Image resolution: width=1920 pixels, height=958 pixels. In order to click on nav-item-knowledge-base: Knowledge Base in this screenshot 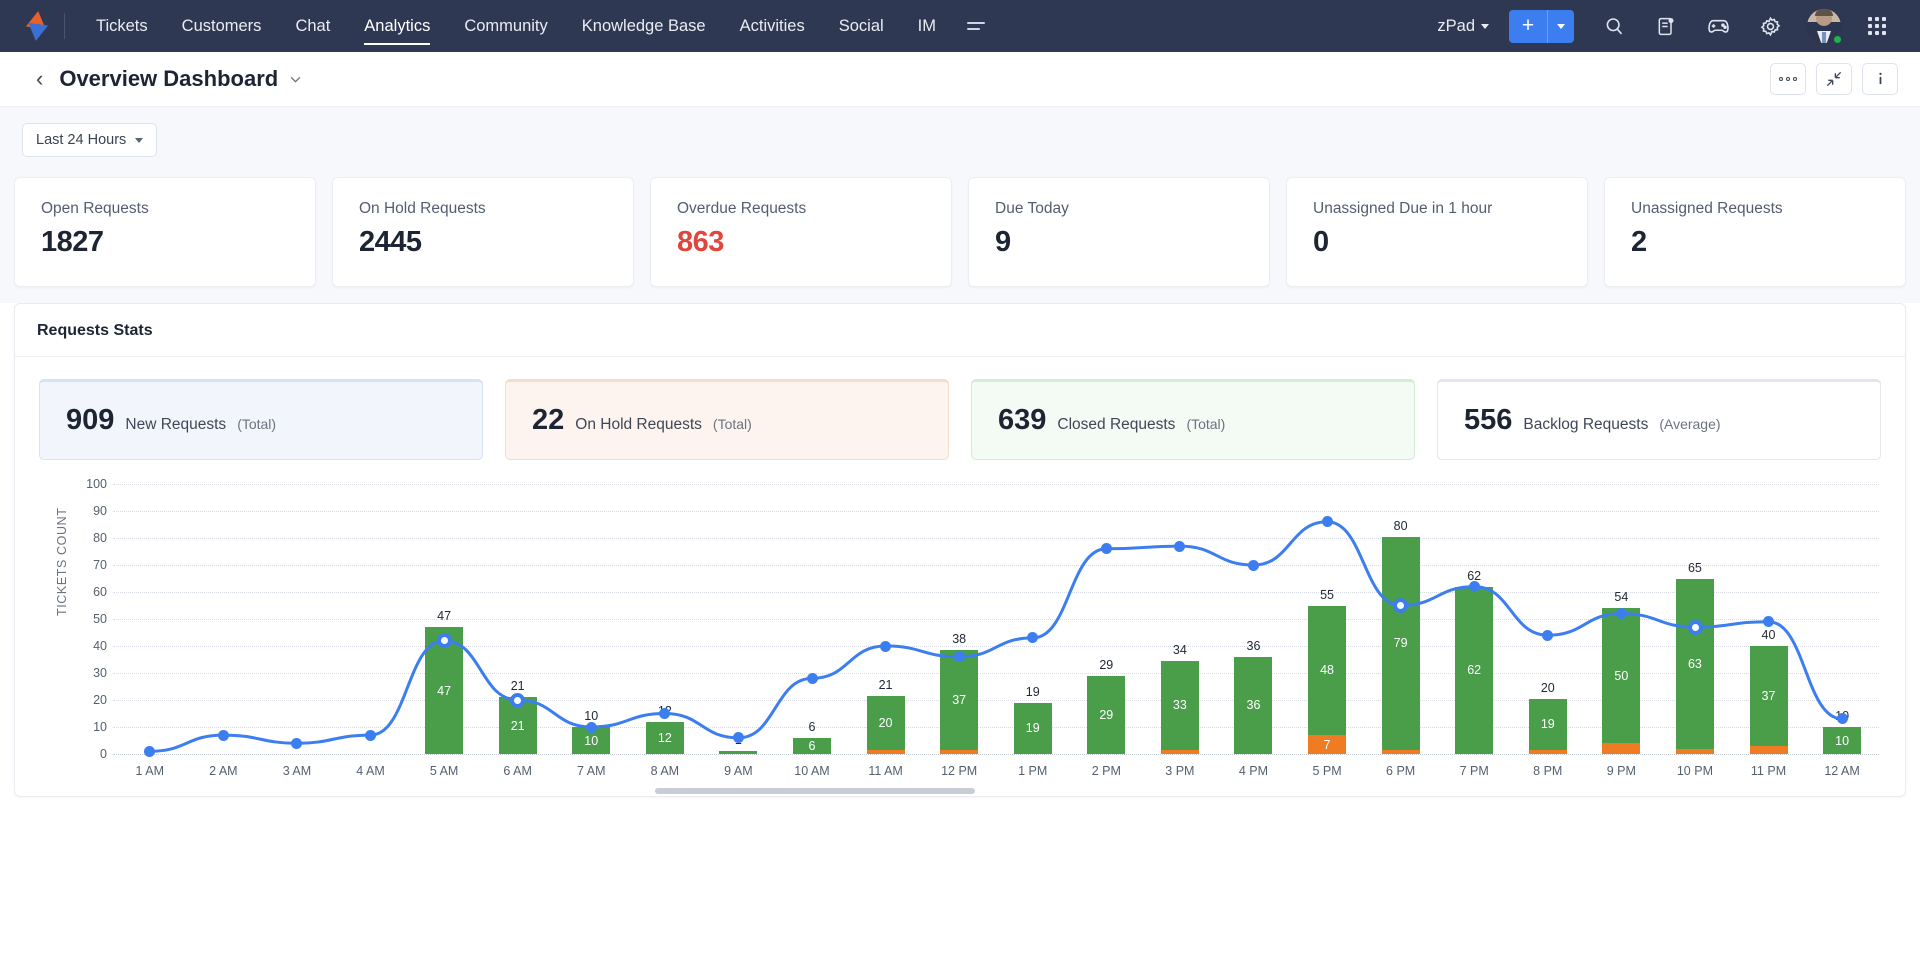, I will do `click(644, 26)`.